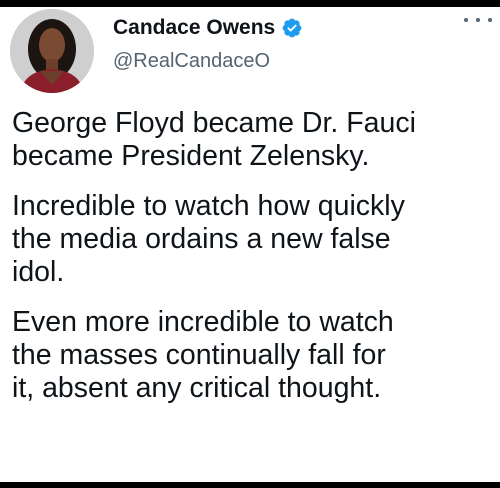 This screenshot has height=488, width=500. What do you see at coordinates (194, 28) in the screenshot?
I see `display-name: Candace Owens` at bounding box center [194, 28].